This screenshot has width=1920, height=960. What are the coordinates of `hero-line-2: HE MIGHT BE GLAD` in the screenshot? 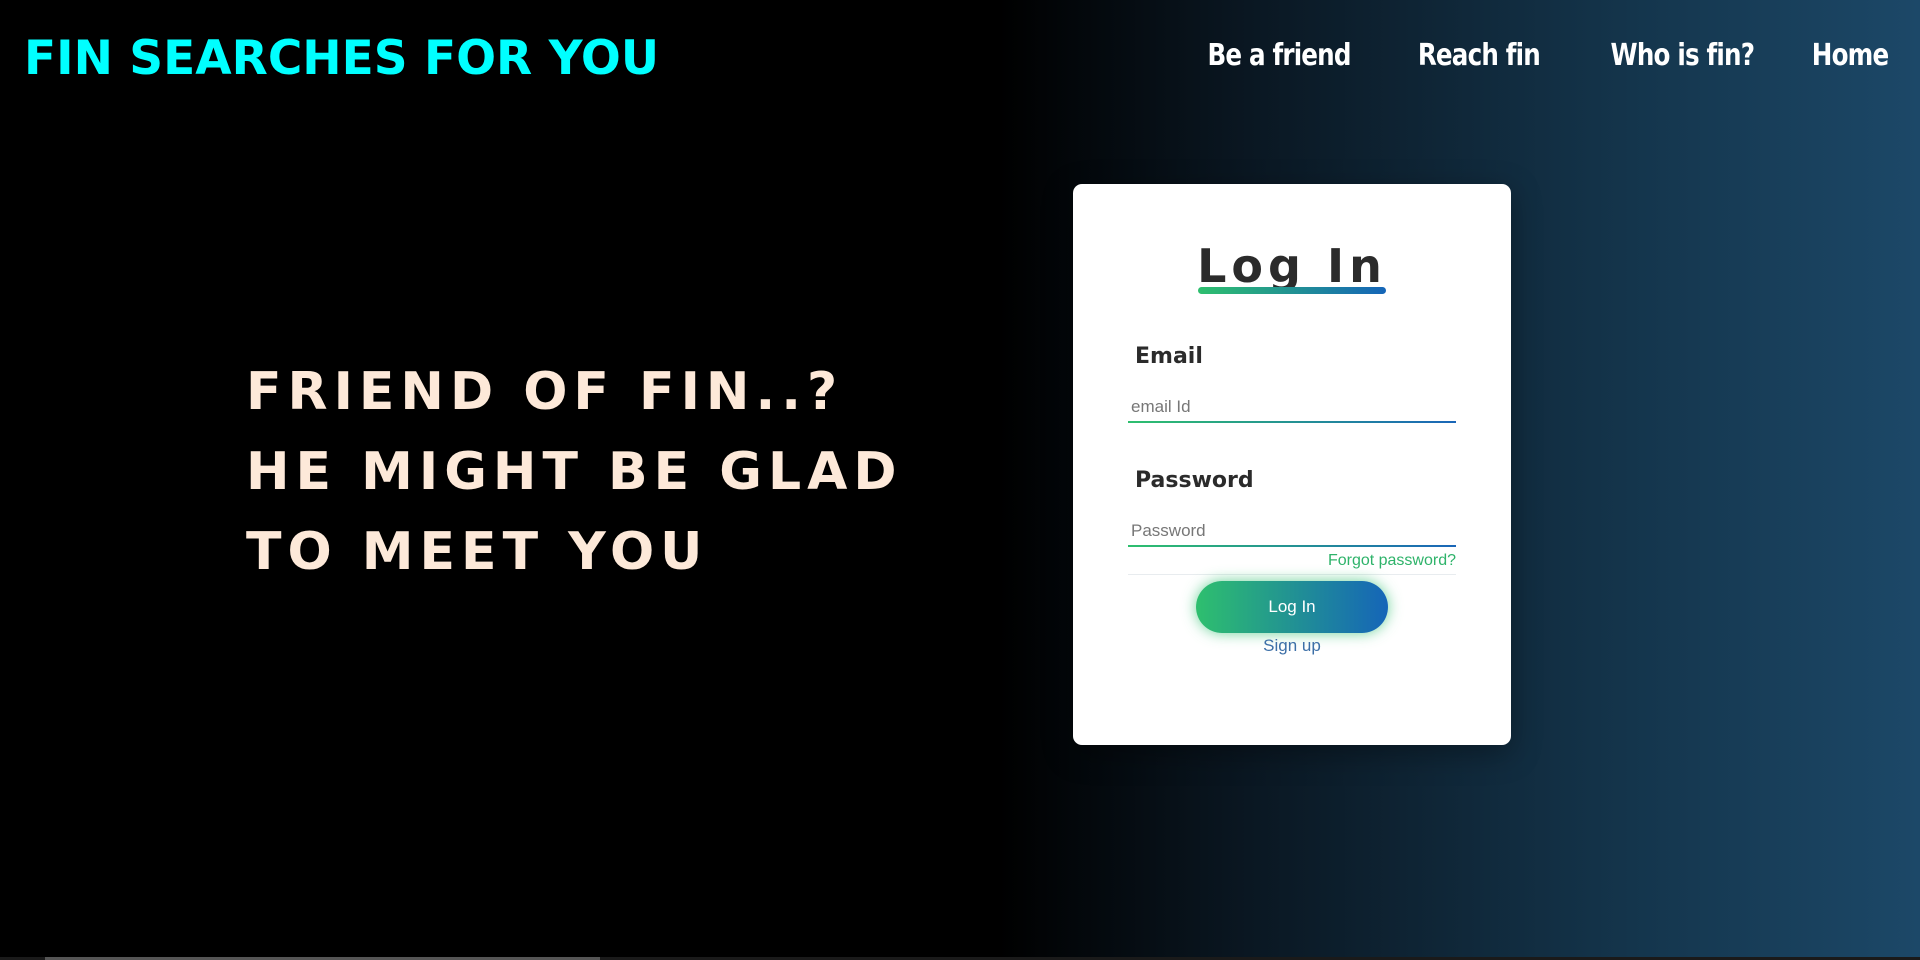 It's located at (574, 472).